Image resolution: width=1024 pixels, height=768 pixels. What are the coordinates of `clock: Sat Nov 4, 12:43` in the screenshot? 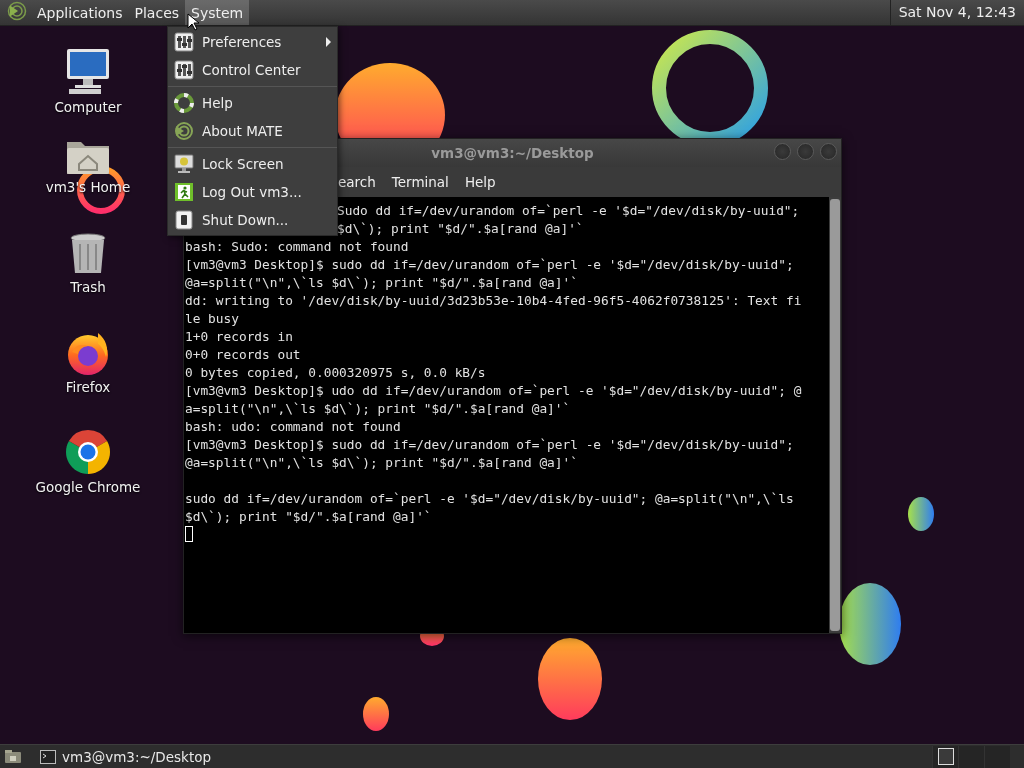 It's located at (956, 12).